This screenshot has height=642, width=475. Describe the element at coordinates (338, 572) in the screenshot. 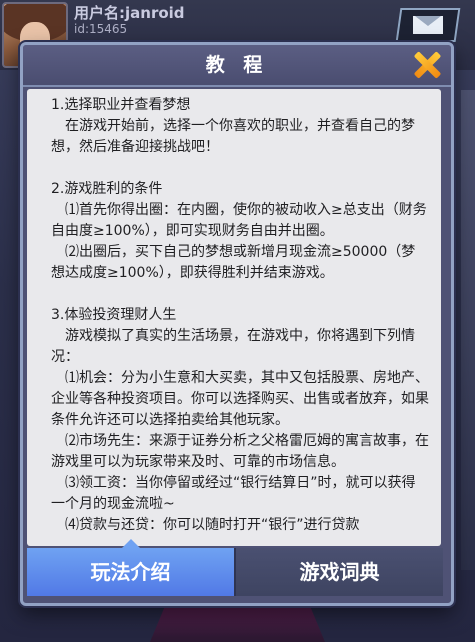

I see `tab-game-dictionary: 游戏词典` at that location.